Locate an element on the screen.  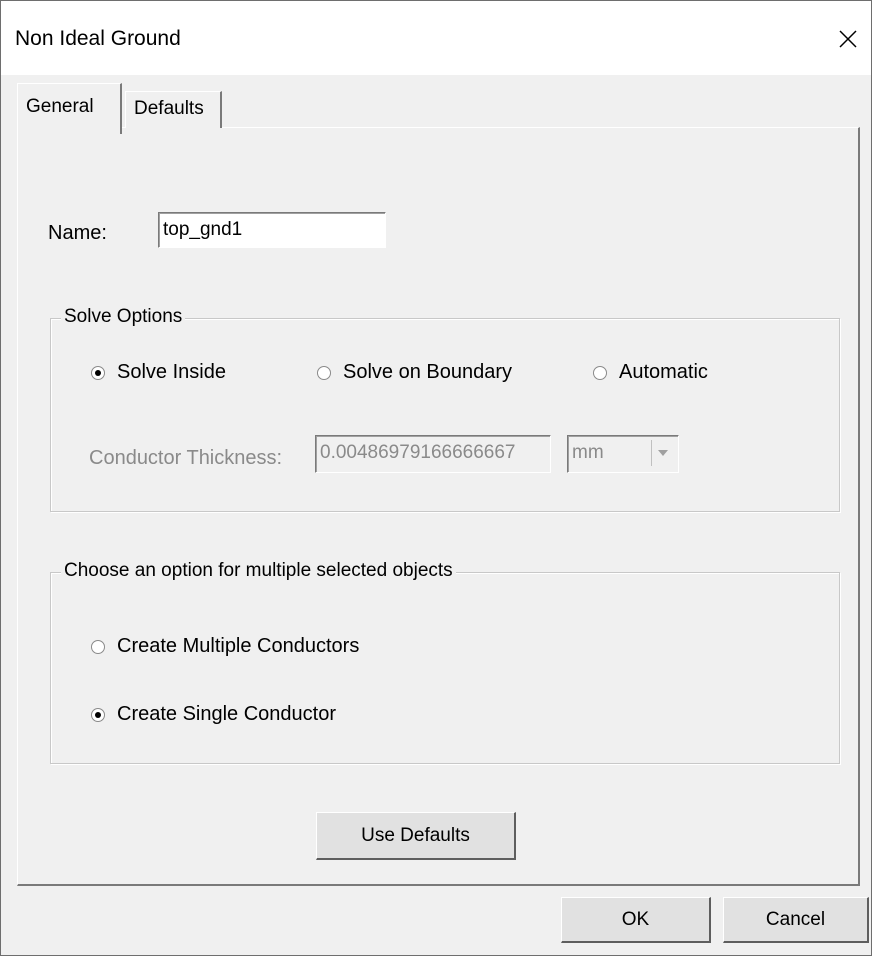
radio-automatic: Automatic is located at coordinates (650, 372).